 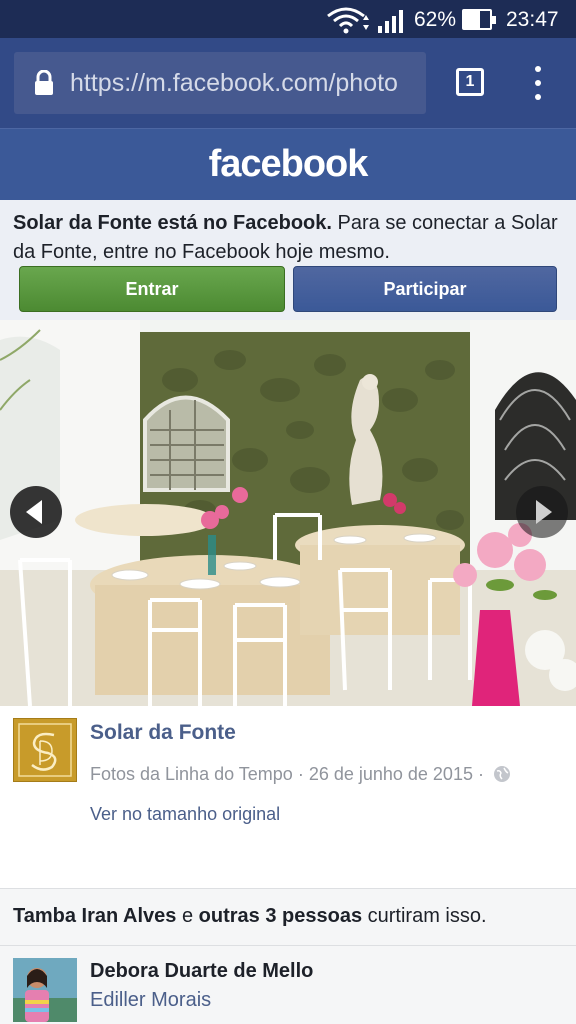 I want to click on view-original-link: Ver no tamanho original, so click(x=185, y=814).